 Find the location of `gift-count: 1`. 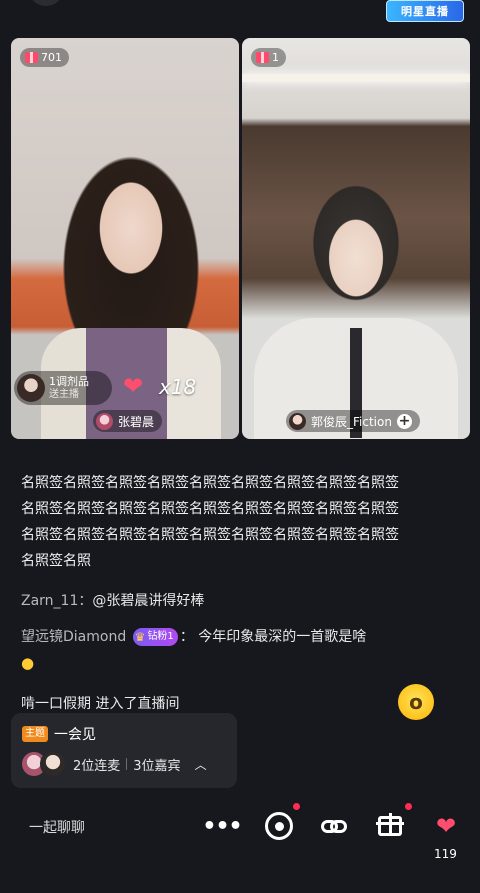

gift-count: 1 is located at coordinates (275, 57).